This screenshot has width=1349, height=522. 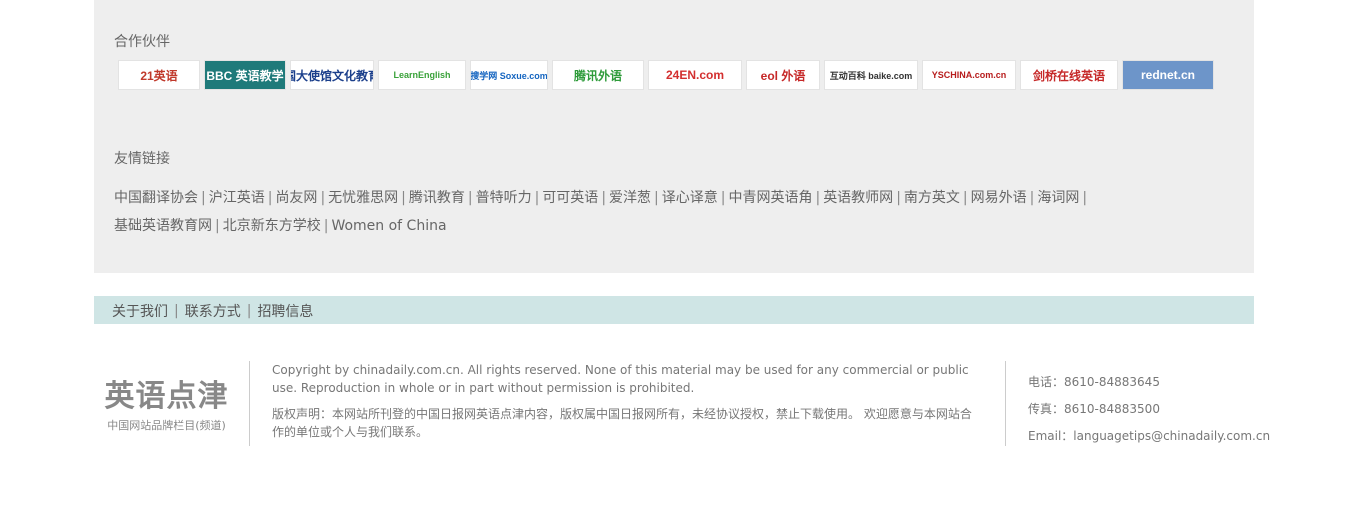 I want to click on friend-link: 海词网, so click(x=1058, y=198).